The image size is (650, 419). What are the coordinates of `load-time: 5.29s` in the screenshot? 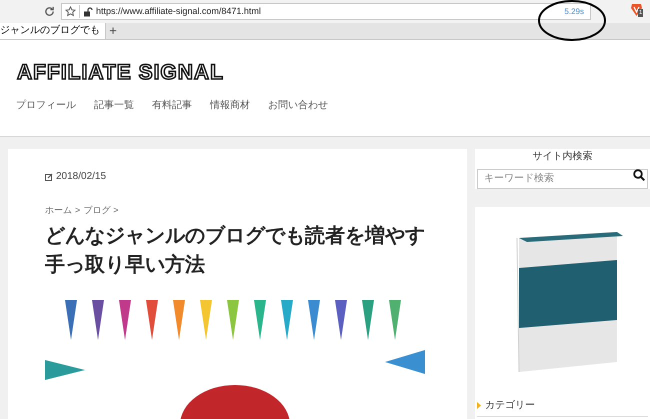 It's located at (574, 12).